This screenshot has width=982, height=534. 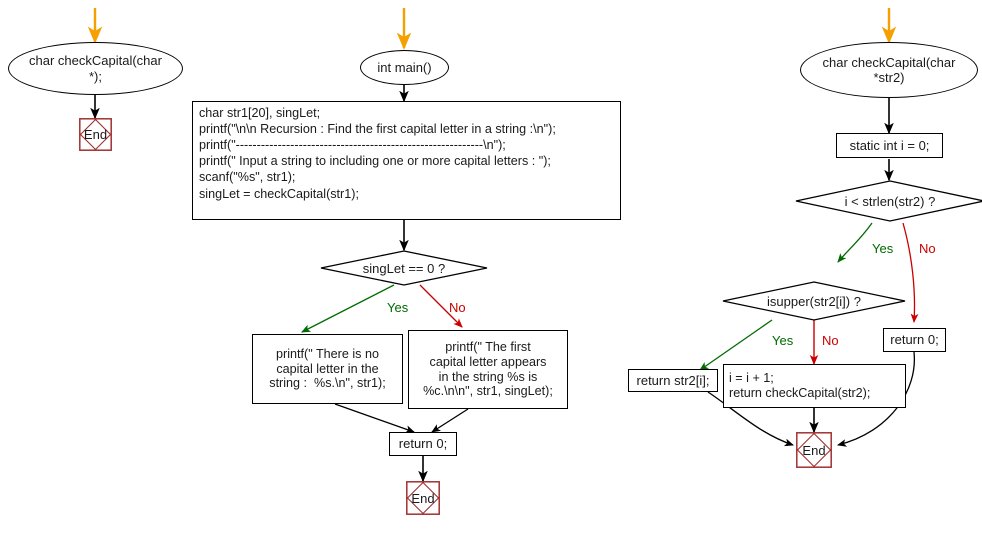 I want to click on main-yes-label: Yes, so click(x=398, y=307).